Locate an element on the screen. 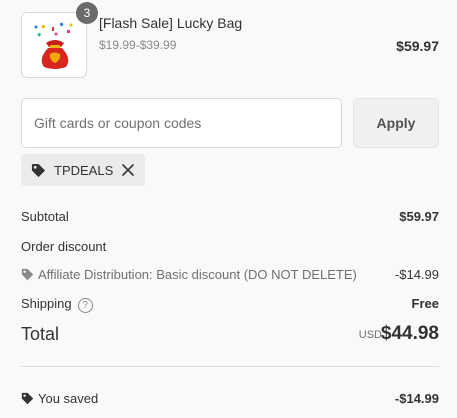 This screenshot has width=457, height=418. divider is located at coordinates (230, 366).